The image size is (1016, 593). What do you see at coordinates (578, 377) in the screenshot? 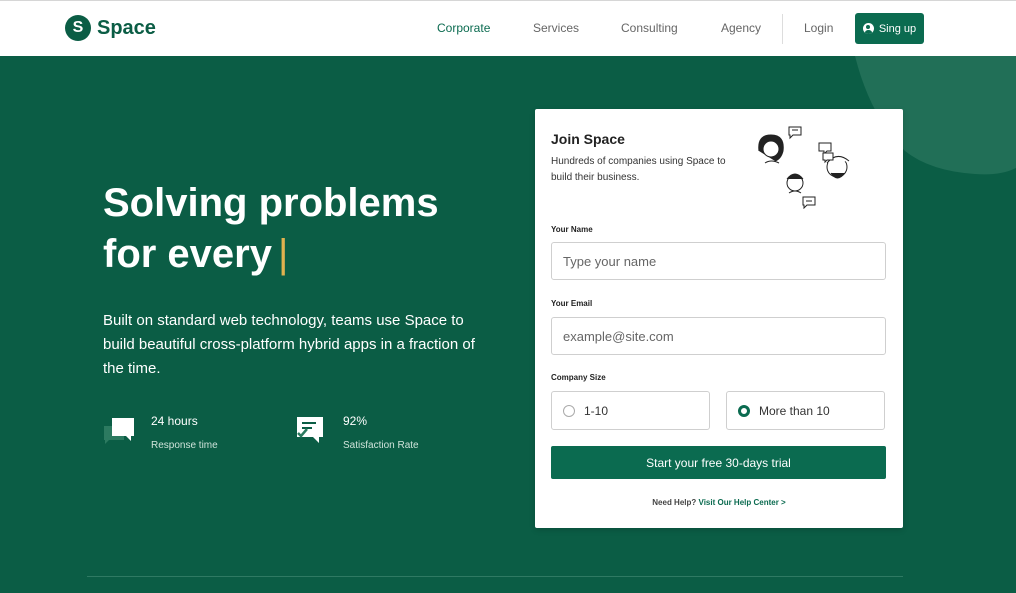
I see `company-size-label: Company Size` at bounding box center [578, 377].